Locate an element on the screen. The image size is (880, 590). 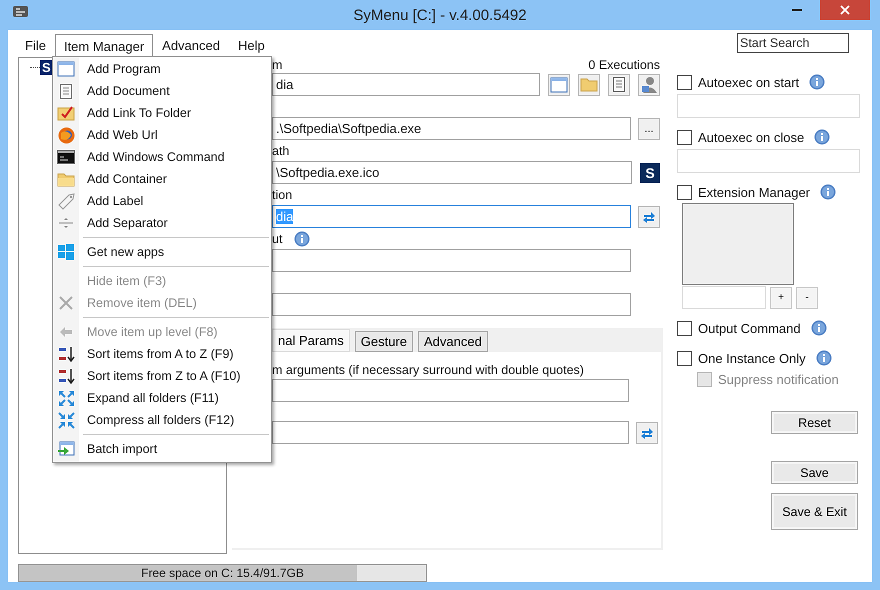
field-label: m arguments (if necessary surround with double quotes) is located at coordinates (428, 369).